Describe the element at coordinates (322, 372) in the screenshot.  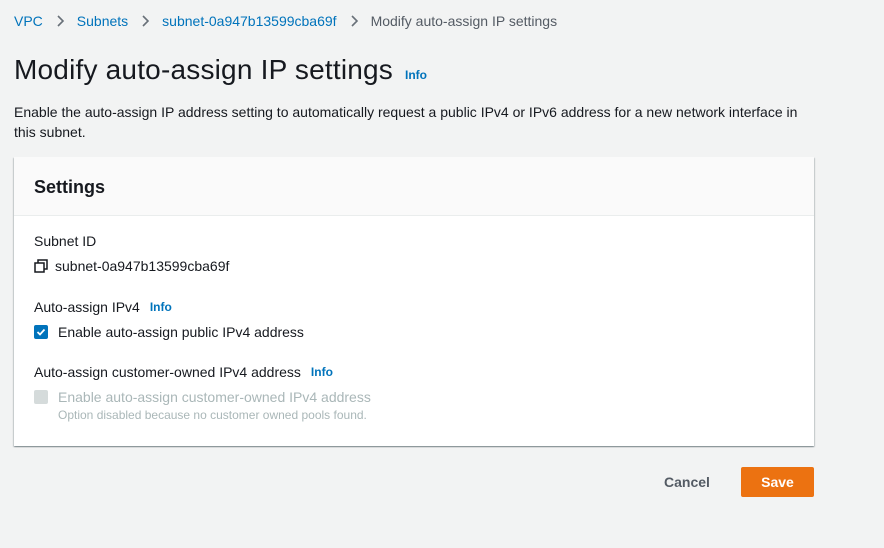
I see `auto-assign-customer-owned-info-link: Info` at that location.